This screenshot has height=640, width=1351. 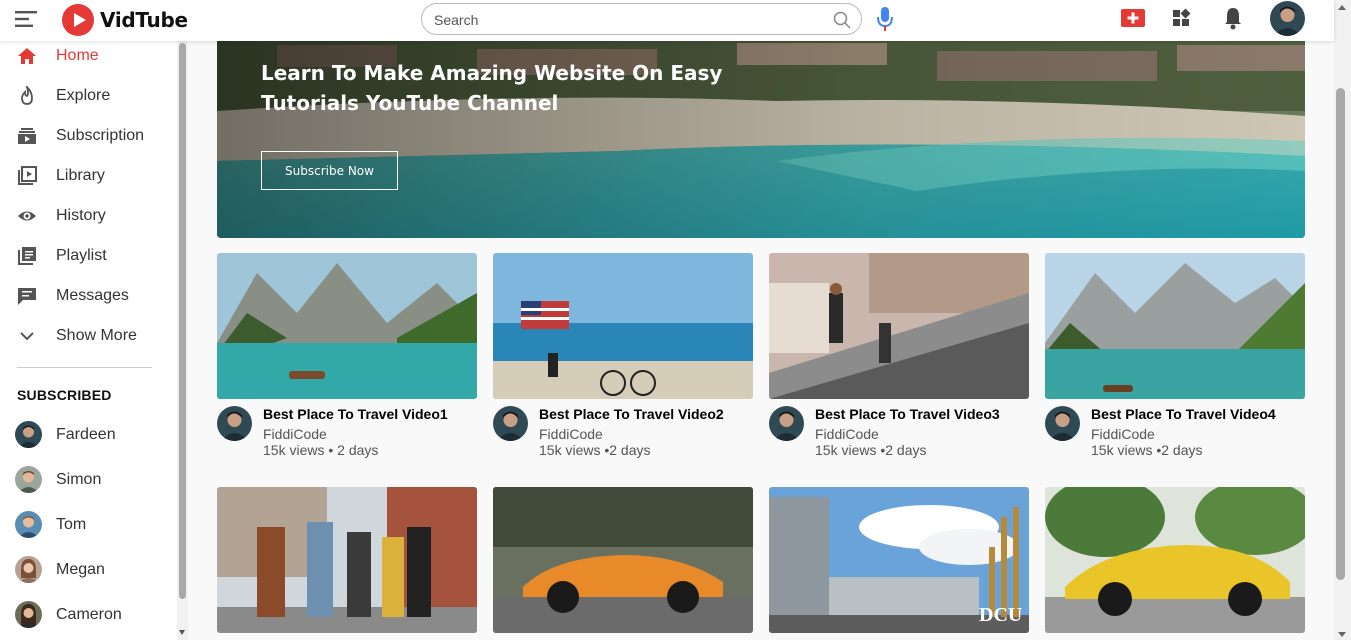 What do you see at coordinates (84, 367) in the screenshot?
I see `sidebar-divider` at bounding box center [84, 367].